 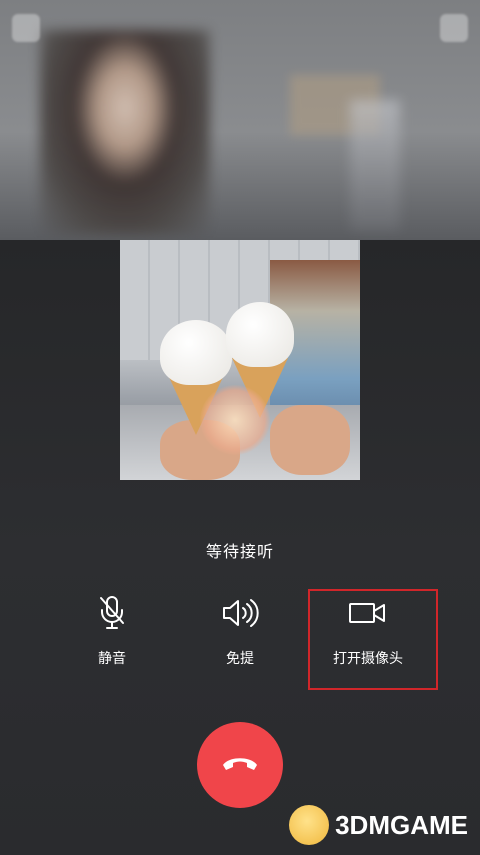 I want to click on mute-label: 静音, so click(x=112, y=659).